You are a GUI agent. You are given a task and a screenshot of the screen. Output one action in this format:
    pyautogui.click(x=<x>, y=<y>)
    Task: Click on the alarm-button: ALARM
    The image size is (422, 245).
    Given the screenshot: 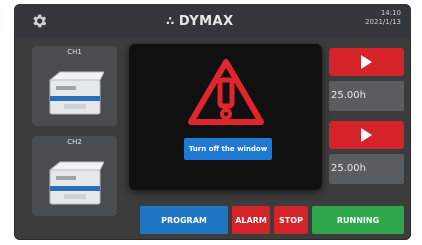 What is the action you would take?
    pyautogui.click(x=251, y=220)
    